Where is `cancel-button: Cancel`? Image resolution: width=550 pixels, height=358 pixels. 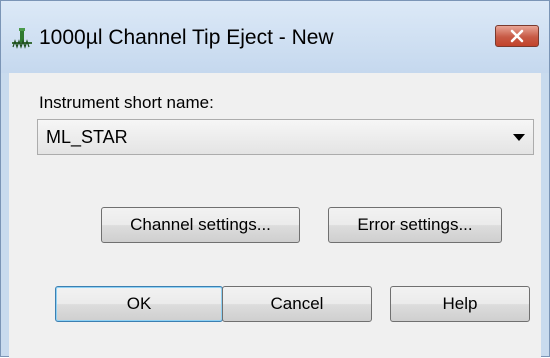
cancel-button: Cancel is located at coordinates (297, 304).